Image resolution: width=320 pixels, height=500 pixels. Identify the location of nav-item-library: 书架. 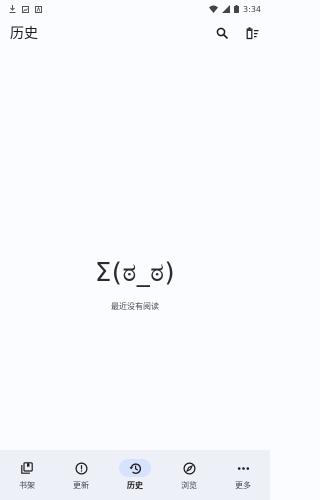
(27, 475).